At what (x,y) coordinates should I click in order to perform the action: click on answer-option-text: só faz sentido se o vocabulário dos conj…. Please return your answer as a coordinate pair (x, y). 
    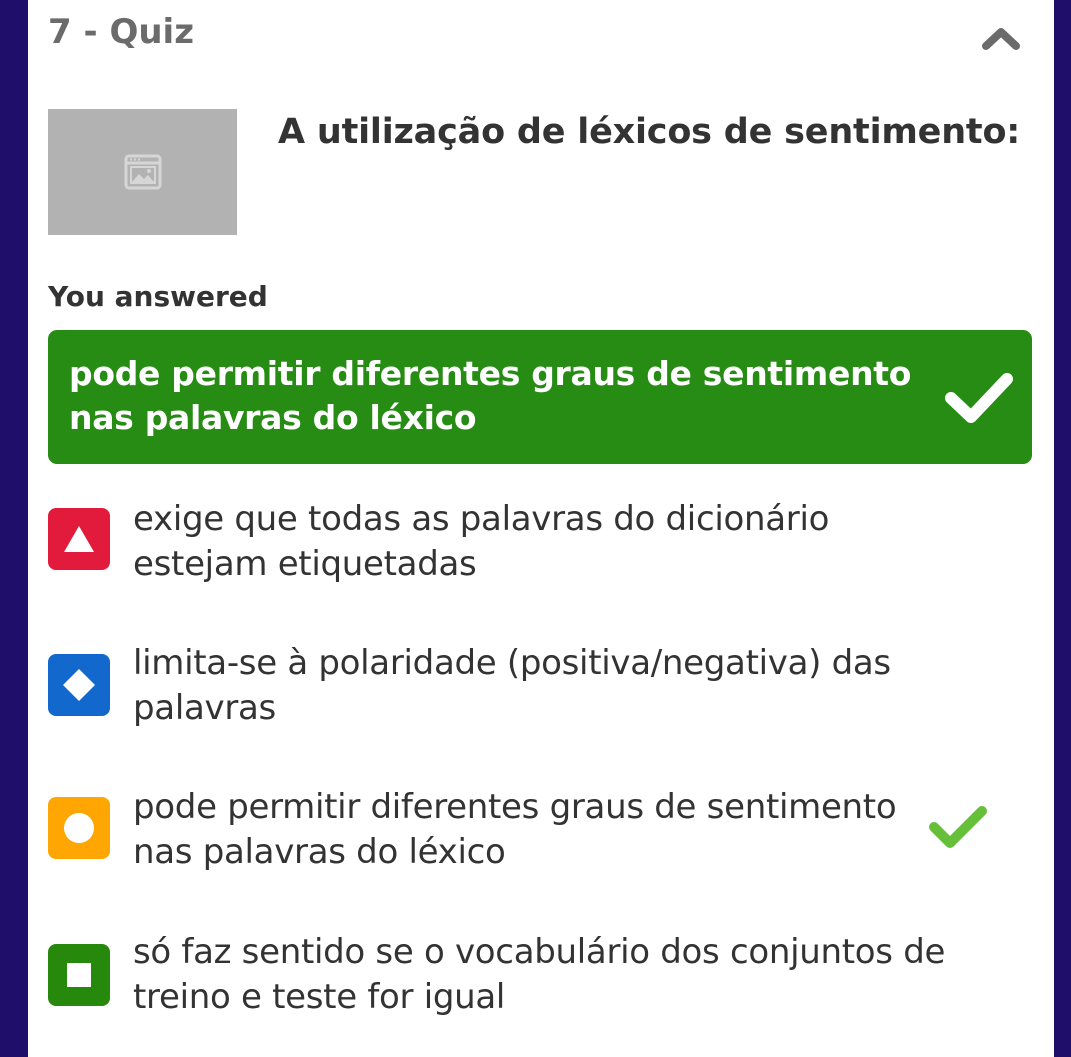
    Looking at the image, I should click on (539, 974).